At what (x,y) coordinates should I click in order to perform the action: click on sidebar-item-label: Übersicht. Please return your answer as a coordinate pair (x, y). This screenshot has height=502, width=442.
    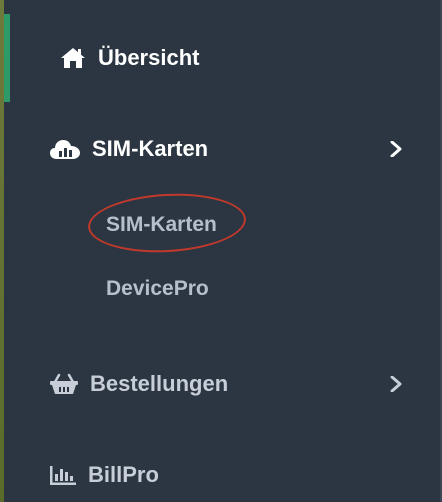
    Looking at the image, I should click on (149, 57).